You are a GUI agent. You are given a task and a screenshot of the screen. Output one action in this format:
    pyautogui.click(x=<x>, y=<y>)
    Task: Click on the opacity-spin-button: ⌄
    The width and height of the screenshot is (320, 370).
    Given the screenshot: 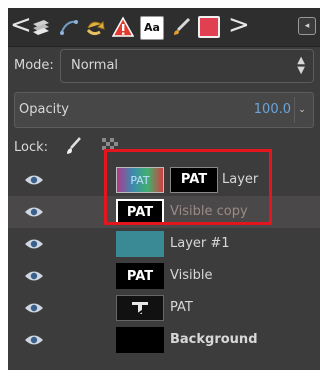 What is the action you would take?
    pyautogui.click(x=301, y=110)
    